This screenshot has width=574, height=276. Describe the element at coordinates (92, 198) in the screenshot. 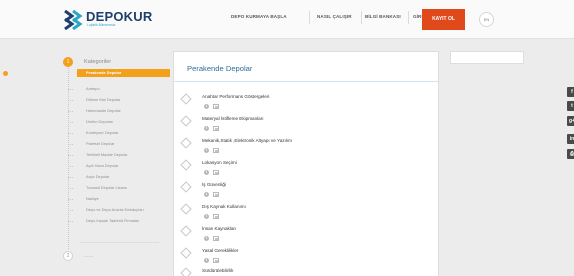

I see `category-label: Nakliye` at that location.